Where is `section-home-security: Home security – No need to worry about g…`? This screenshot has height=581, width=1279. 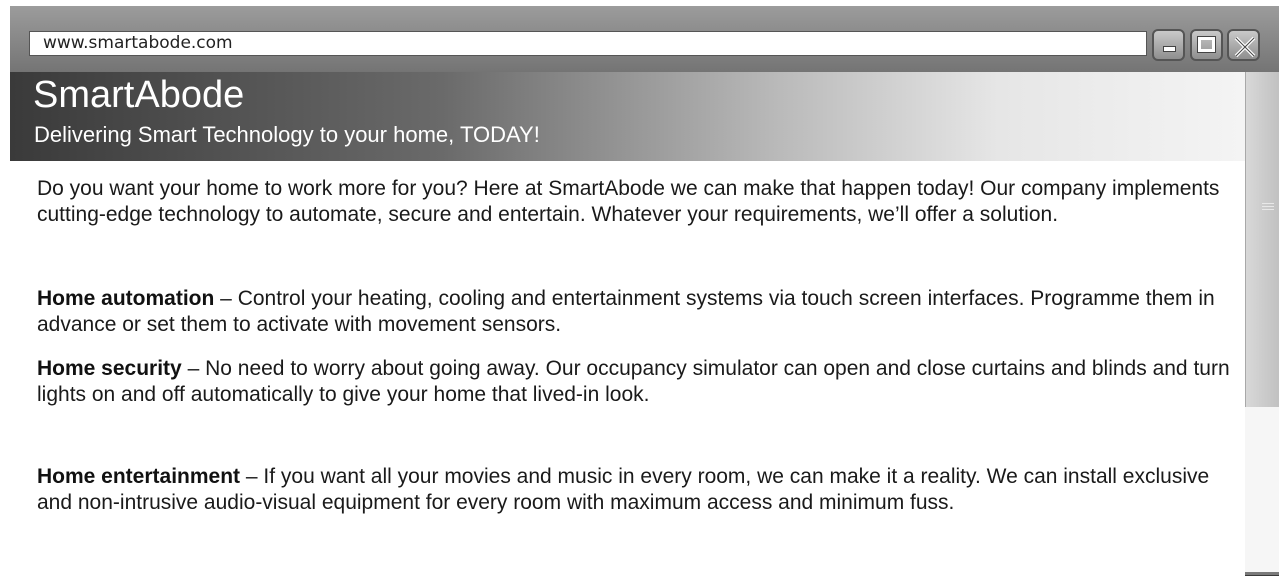
section-home-security: Home security – No need to worry about g… is located at coordinates (642, 381).